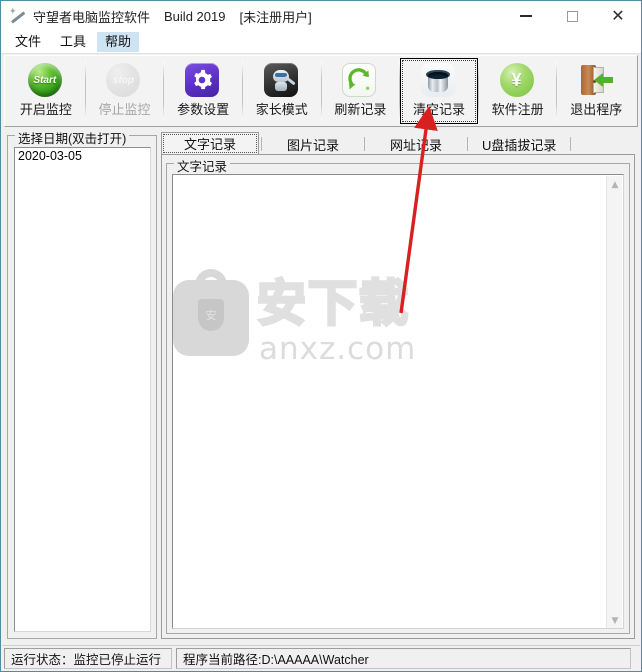 Image resolution: width=642 pixels, height=672 pixels. What do you see at coordinates (281, 81) in the screenshot?
I see `robot-icon` at bounding box center [281, 81].